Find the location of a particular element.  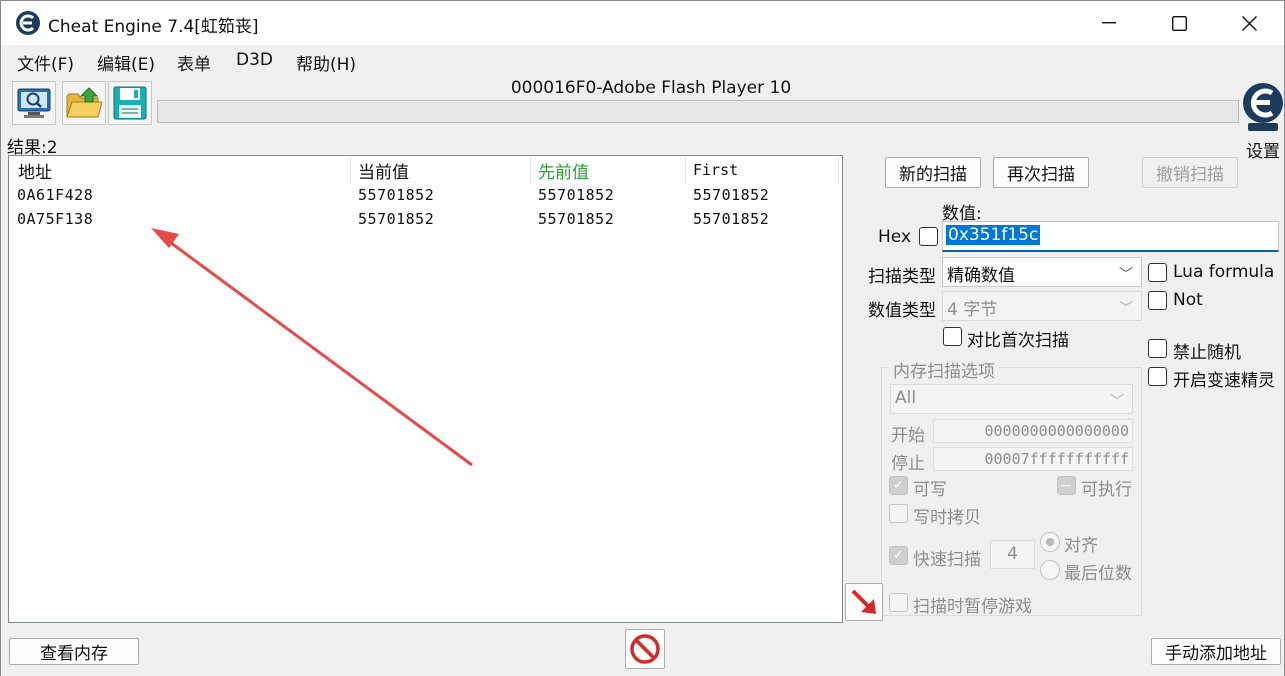

start-address-label: 开始 is located at coordinates (908, 436).